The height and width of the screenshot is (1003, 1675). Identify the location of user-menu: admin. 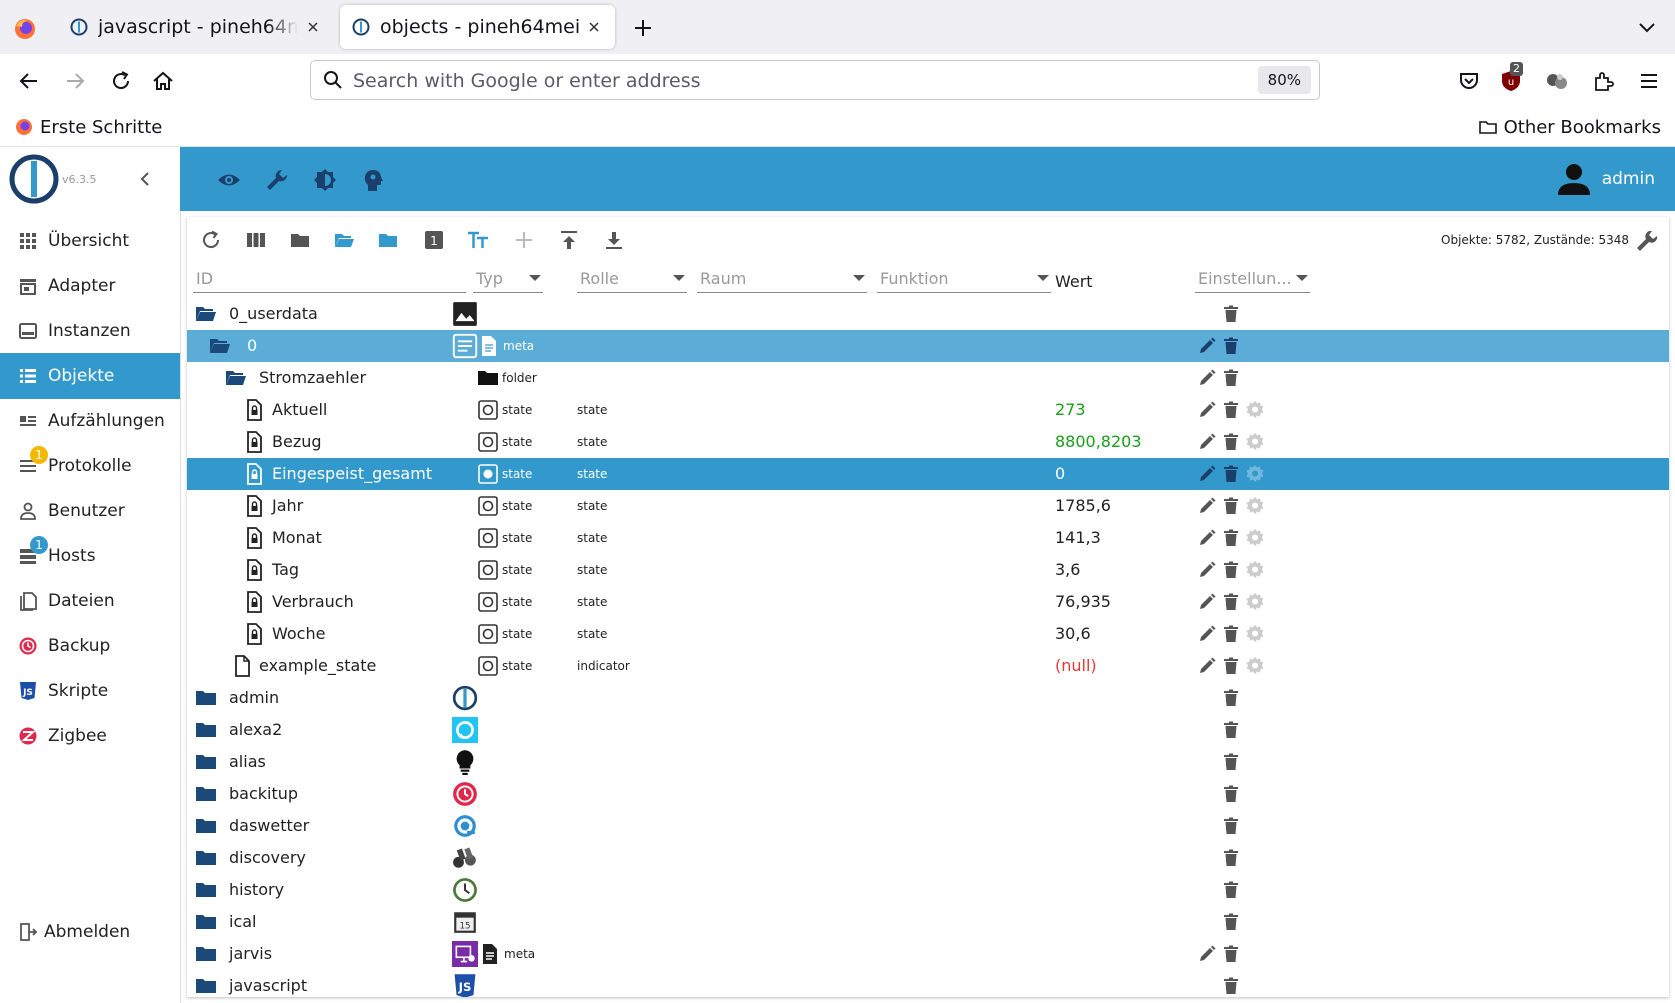
(1605, 179).